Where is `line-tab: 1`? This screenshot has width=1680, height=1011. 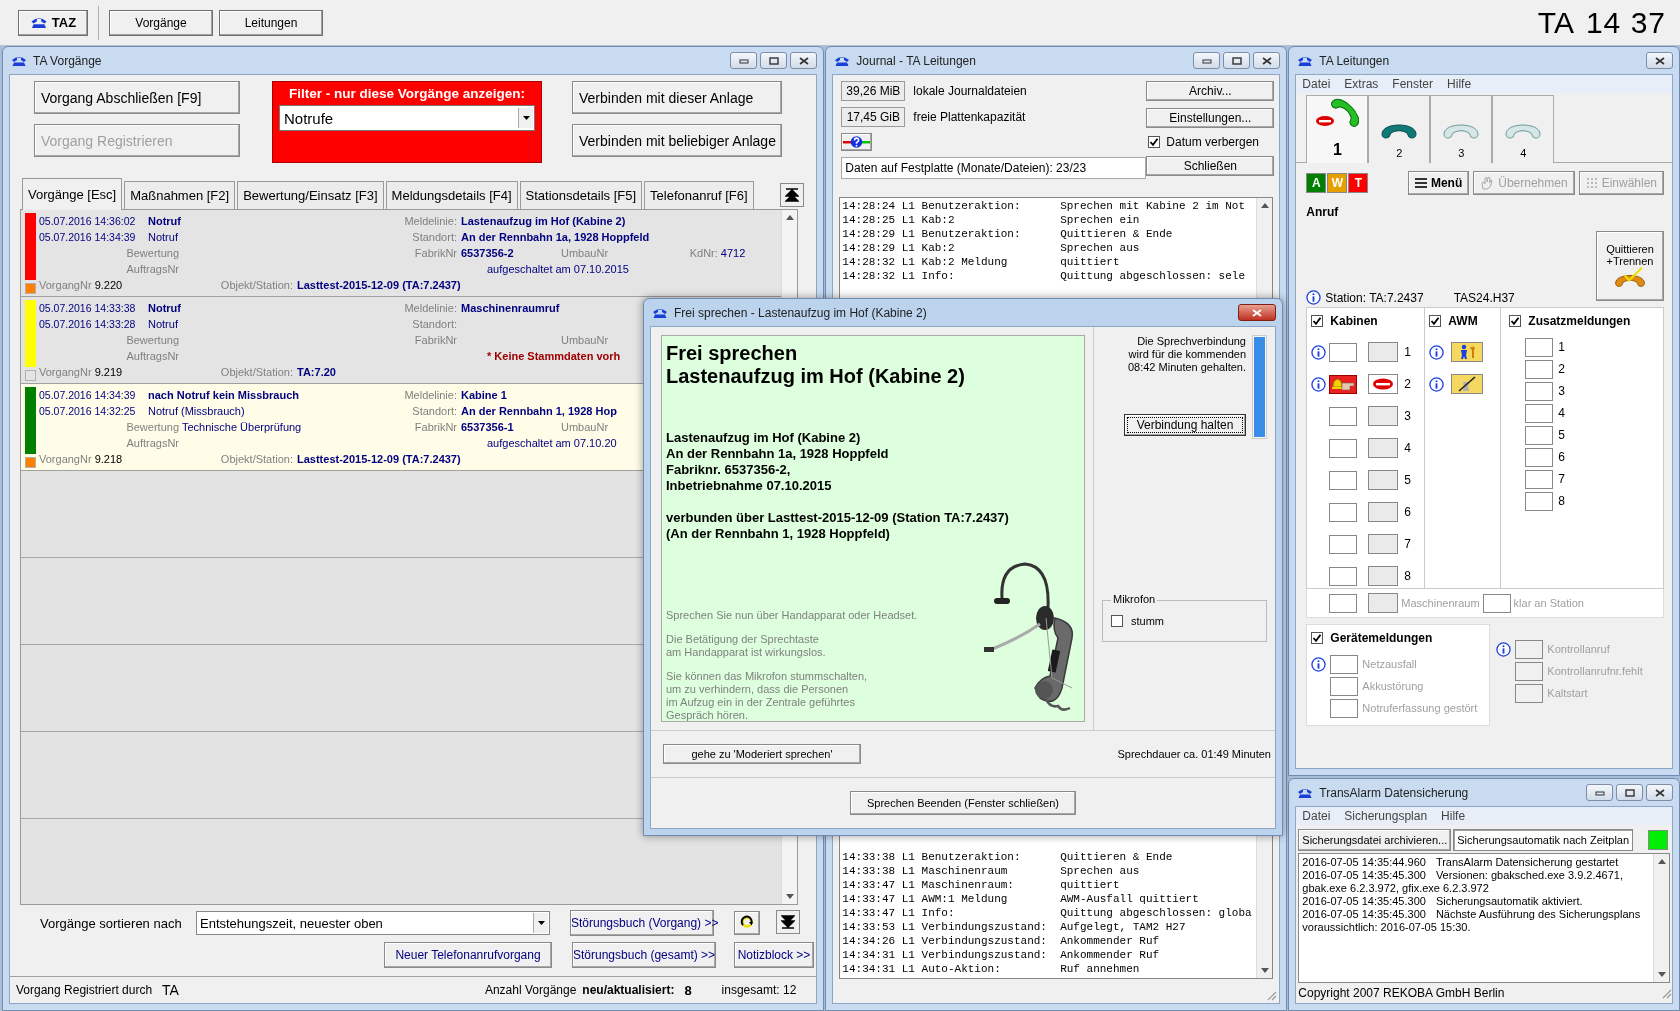
line-tab: 1 is located at coordinates (1337, 129).